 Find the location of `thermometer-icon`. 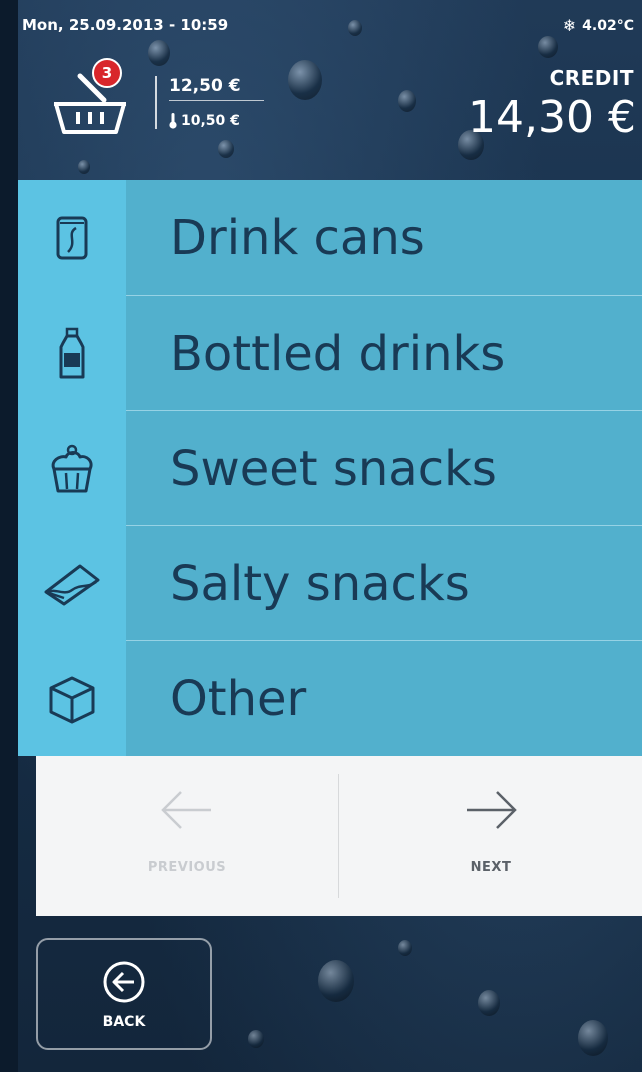

thermometer-icon is located at coordinates (173, 121).